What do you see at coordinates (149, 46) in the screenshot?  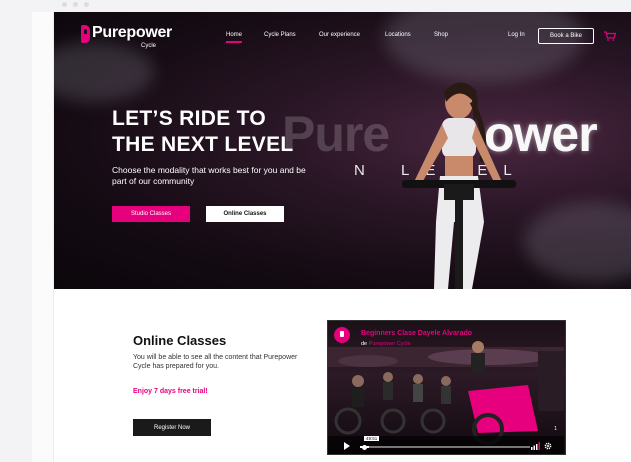 I see `logo-subtext: Cycle` at bounding box center [149, 46].